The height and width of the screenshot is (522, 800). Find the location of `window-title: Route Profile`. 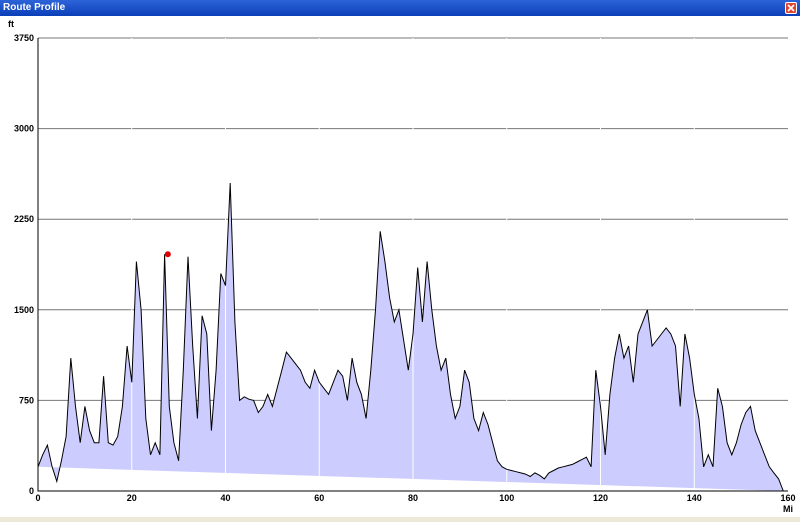

window-title: Route Profile is located at coordinates (34, 7).